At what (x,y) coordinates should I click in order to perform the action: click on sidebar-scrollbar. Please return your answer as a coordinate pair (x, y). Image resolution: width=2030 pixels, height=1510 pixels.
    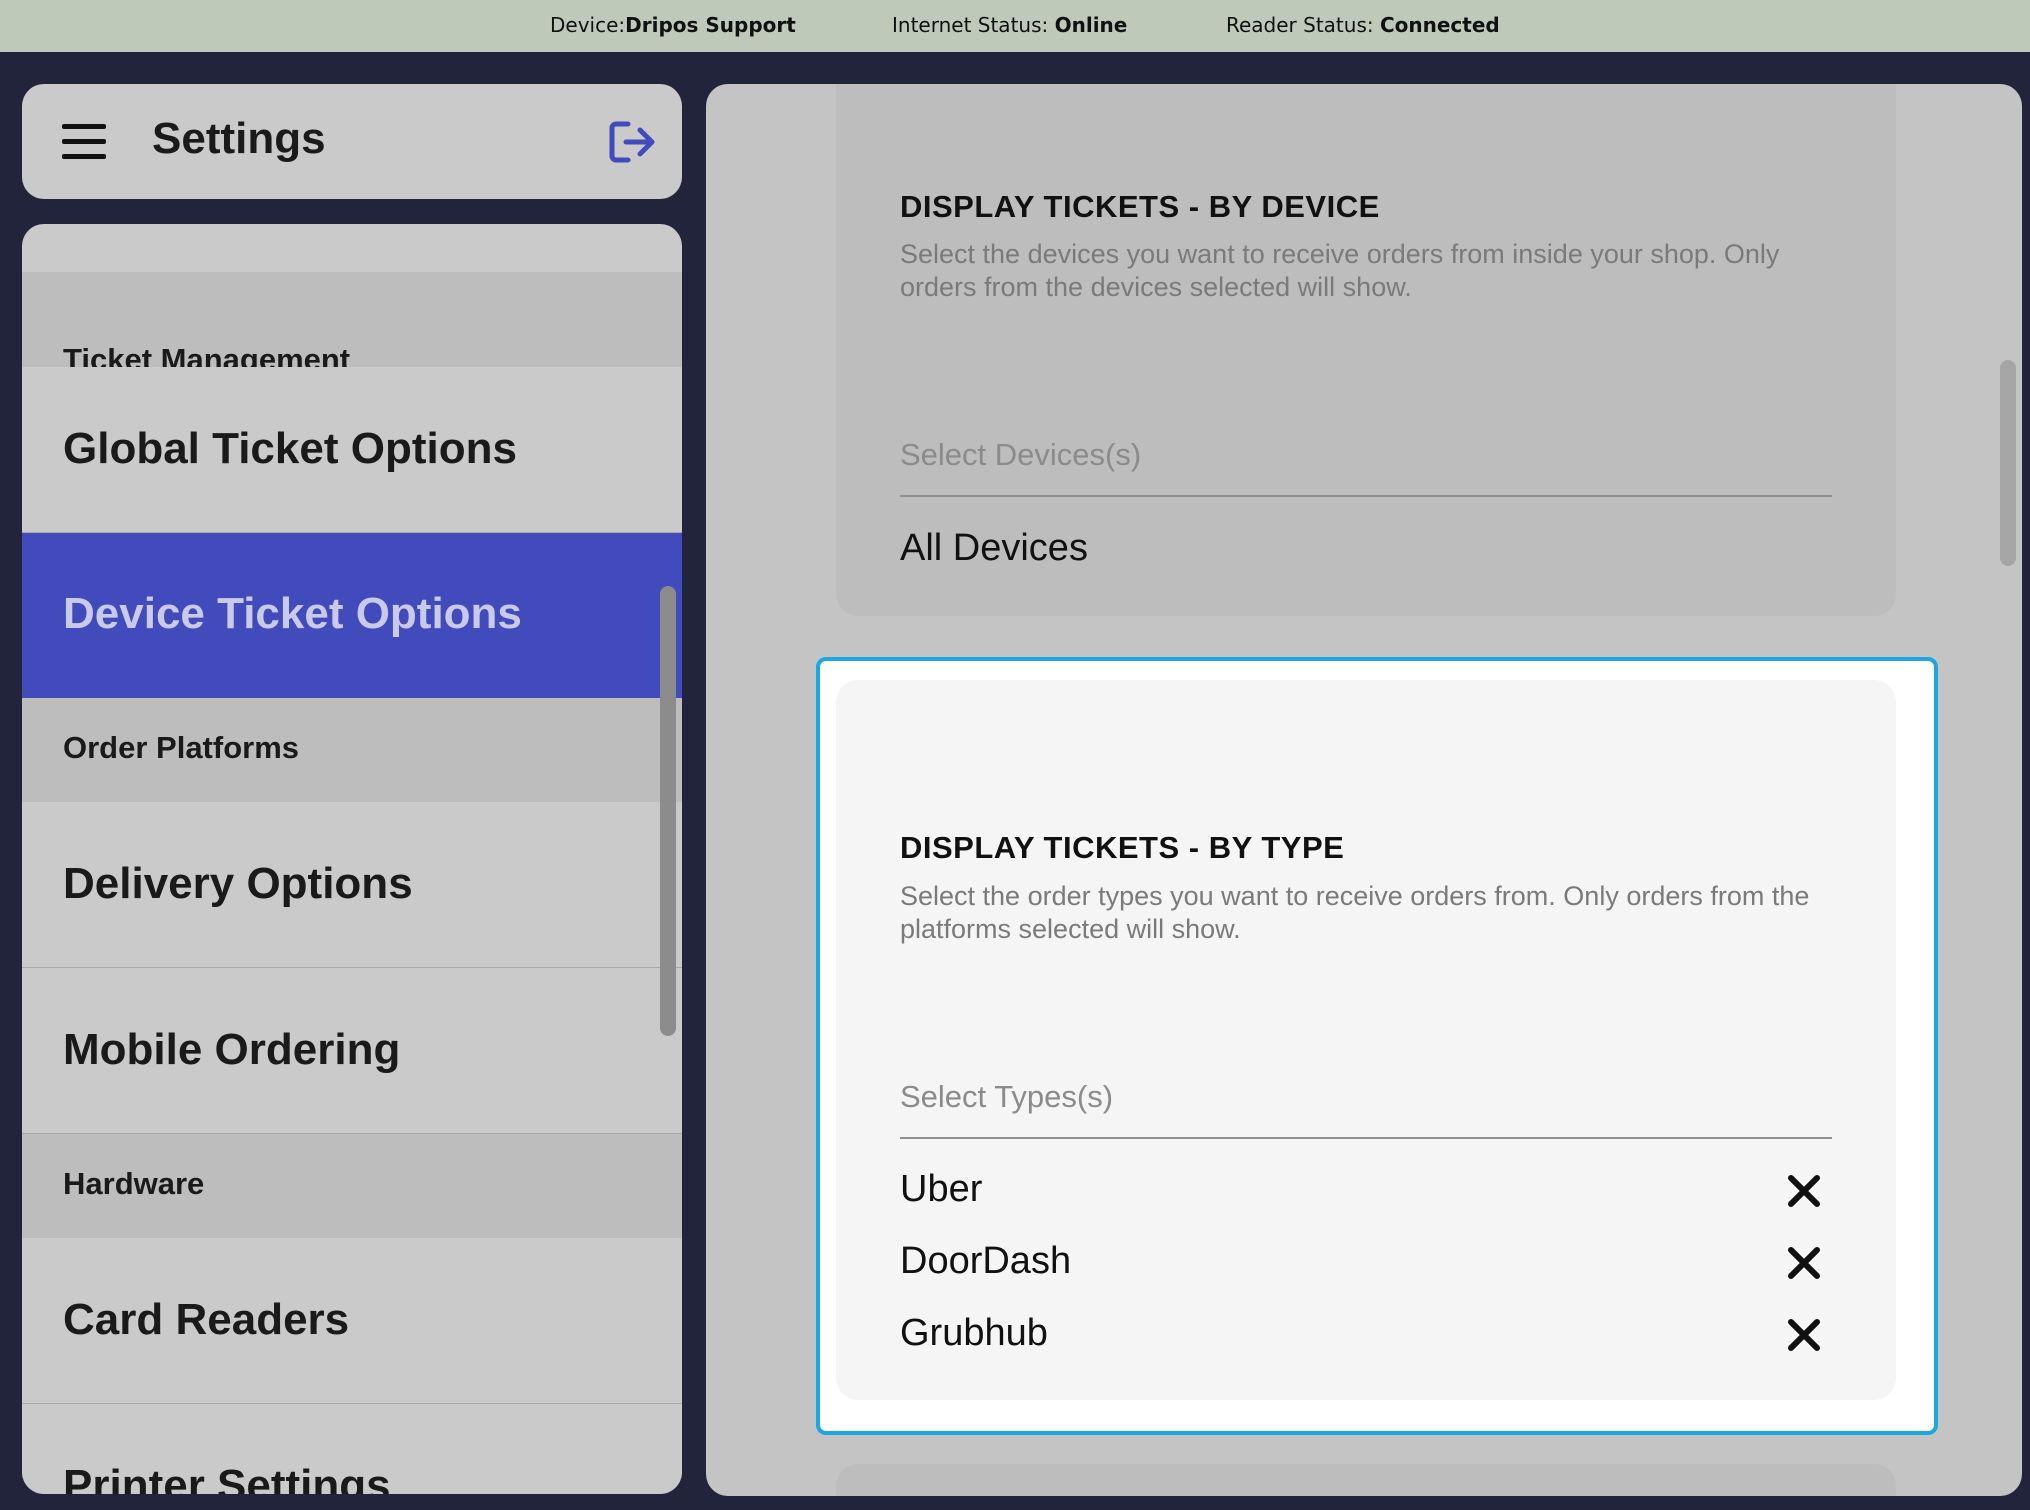
    Looking at the image, I should click on (668, 811).